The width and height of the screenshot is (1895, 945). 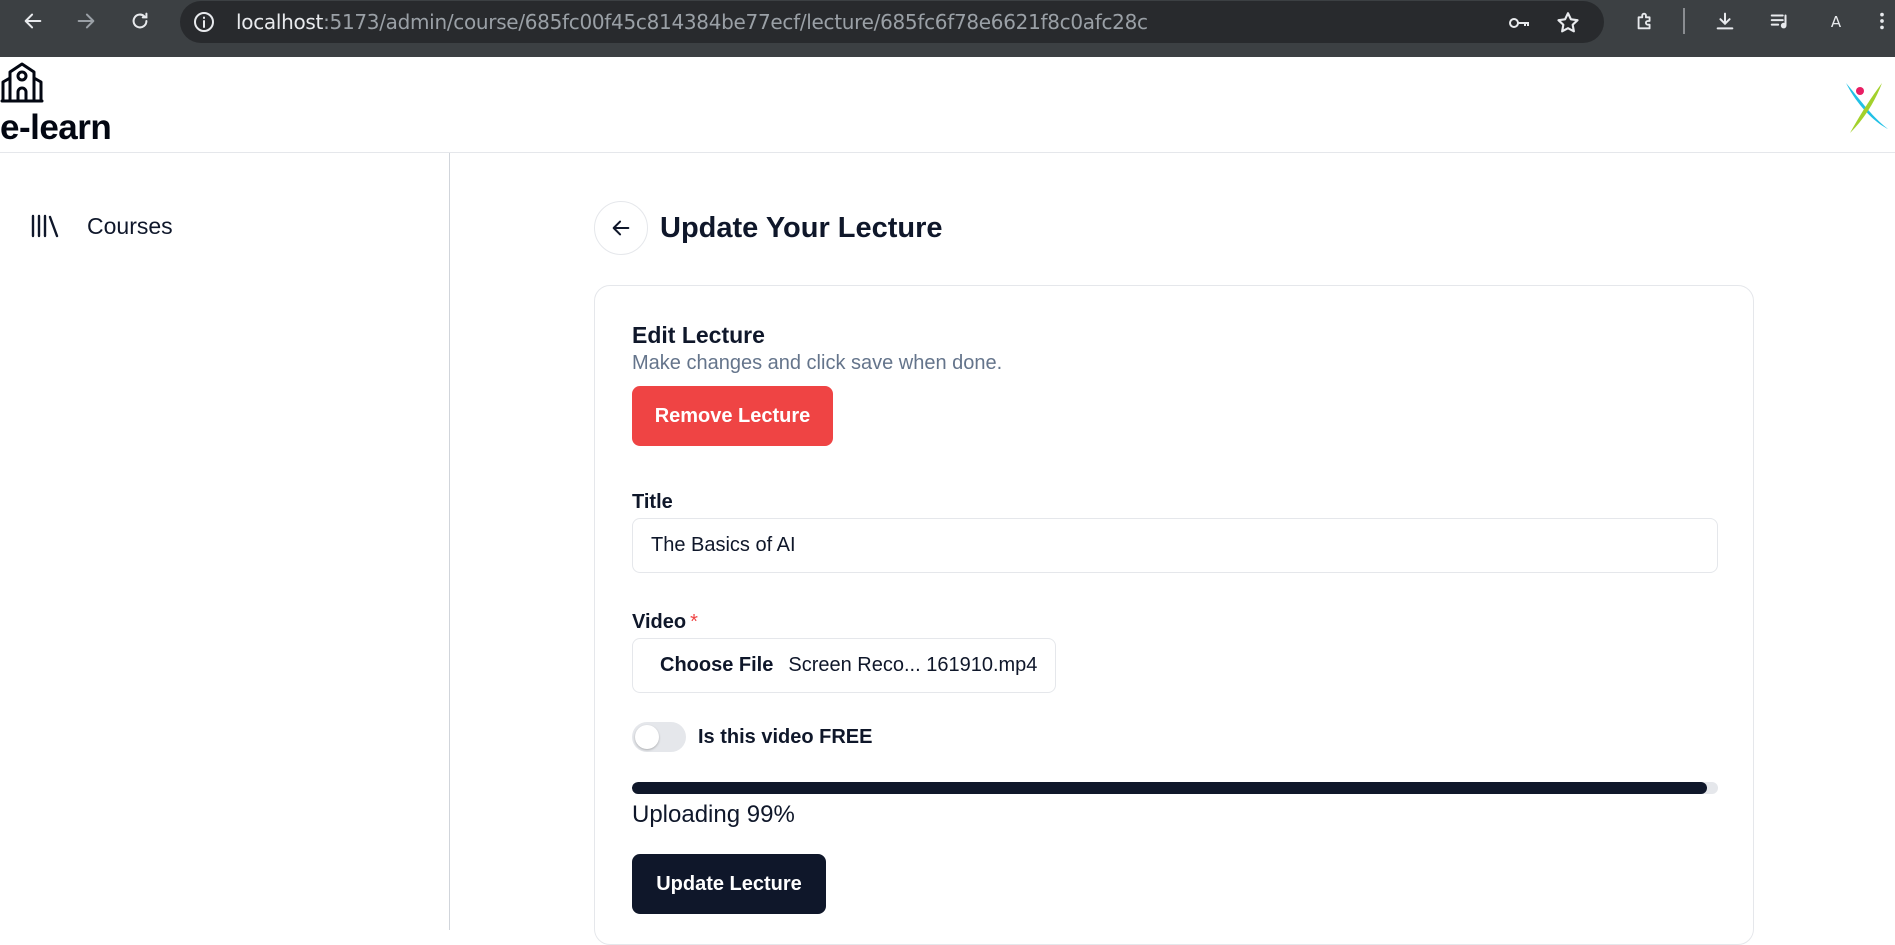 What do you see at coordinates (652, 502) in the screenshot?
I see `title-label: Title` at bounding box center [652, 502].